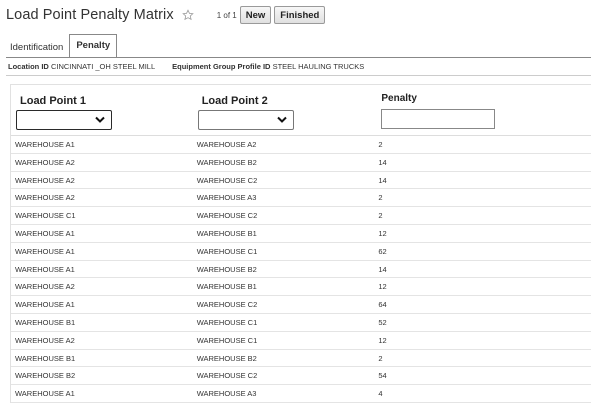 This screenshot has width=591, height=413. Describe the element at coordinates (226, 144) in the screenshot. I see `cell-load-point-2: WAREHOUSE A2` at that location.